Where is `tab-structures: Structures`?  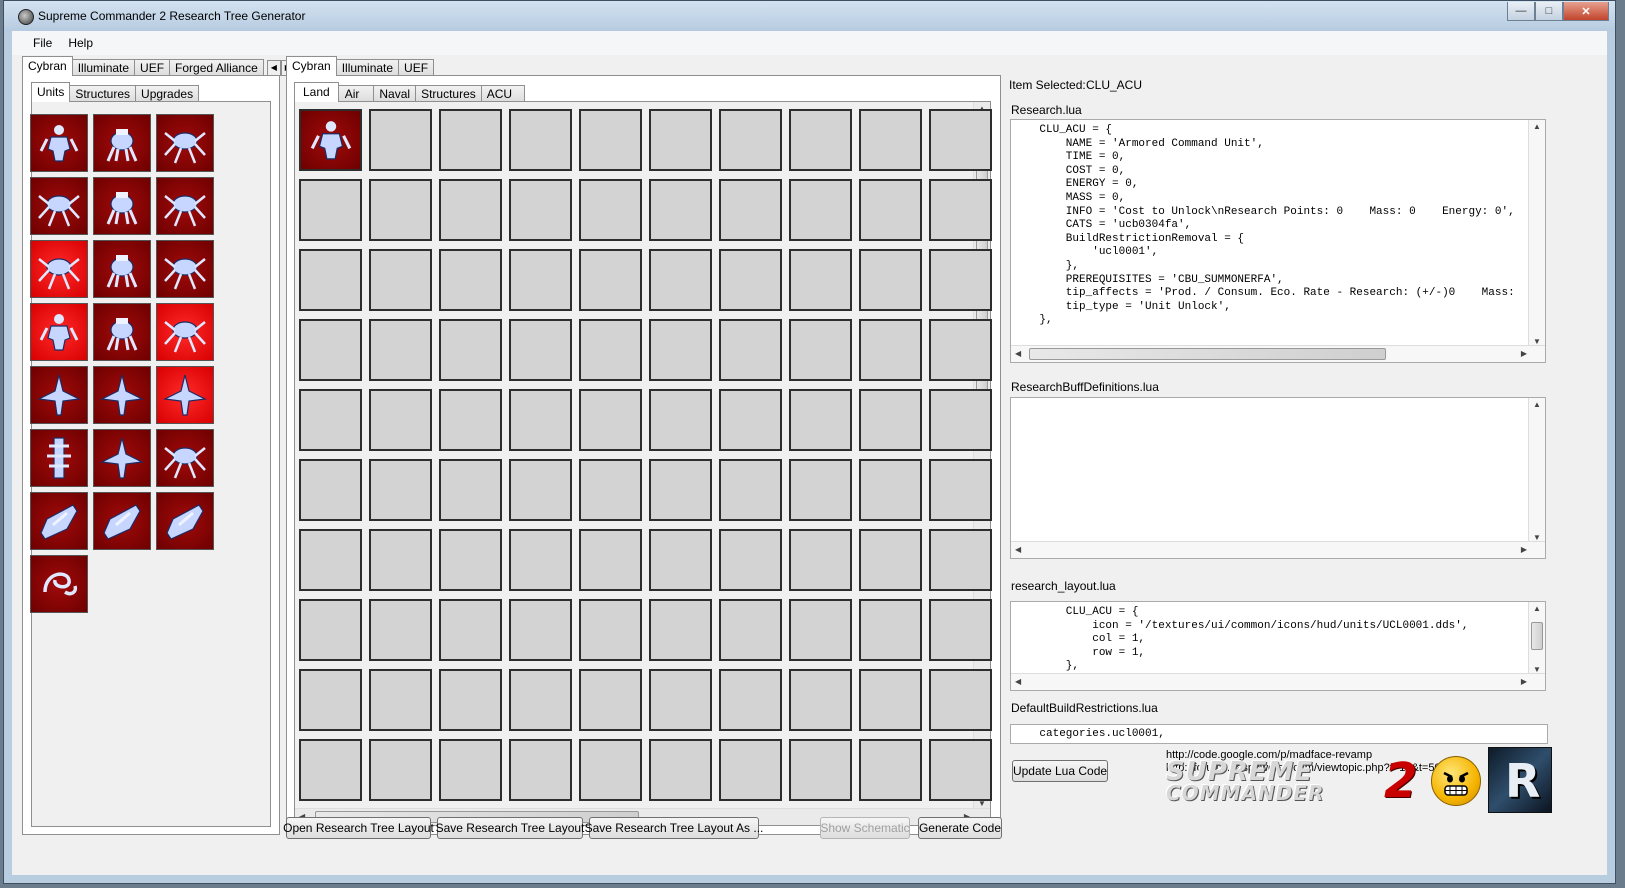
tab-structures: Structures is located at coordinates (448, 93).